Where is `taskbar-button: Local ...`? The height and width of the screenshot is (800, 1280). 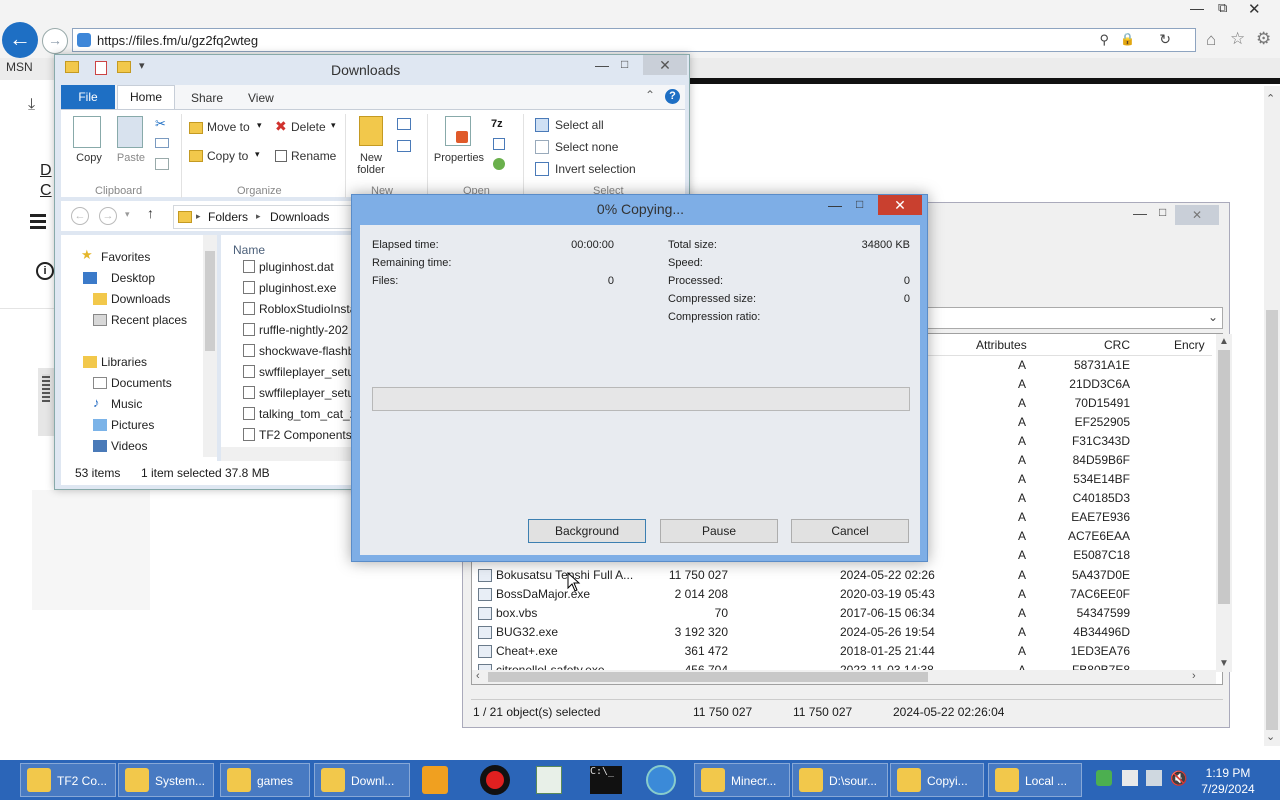 taskbar-button: Local ... is located at coordinates (1035, 780).